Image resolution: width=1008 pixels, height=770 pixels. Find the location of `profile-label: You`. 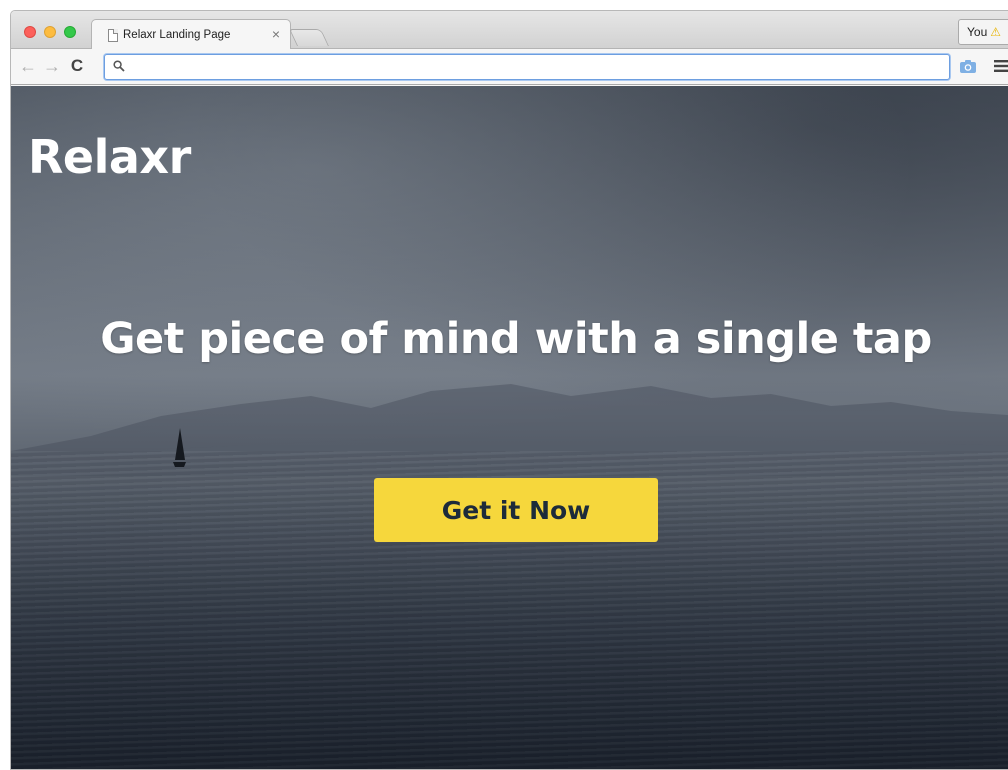

profile-label: You is located at coordinates (977, 32).